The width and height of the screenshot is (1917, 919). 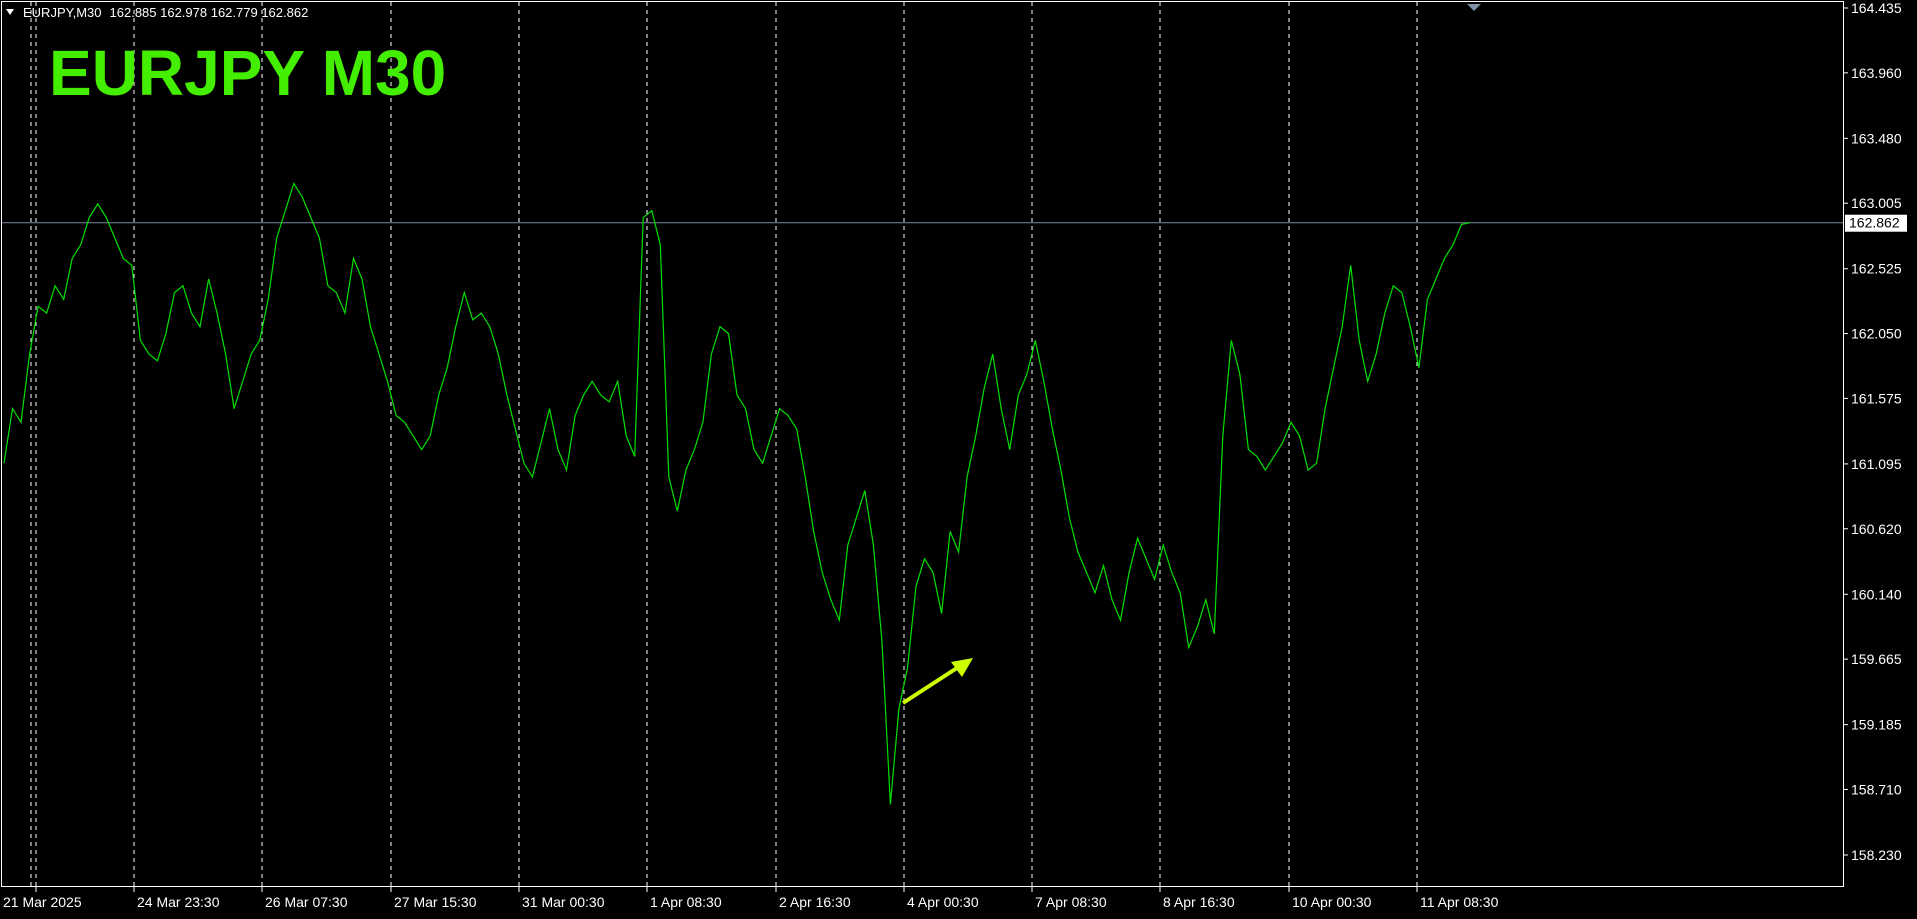 What do you see at coordinates (247, 73) in the screenshot?
I see `overlay-title: EURJPY M30` at bounding box center [247, 73].